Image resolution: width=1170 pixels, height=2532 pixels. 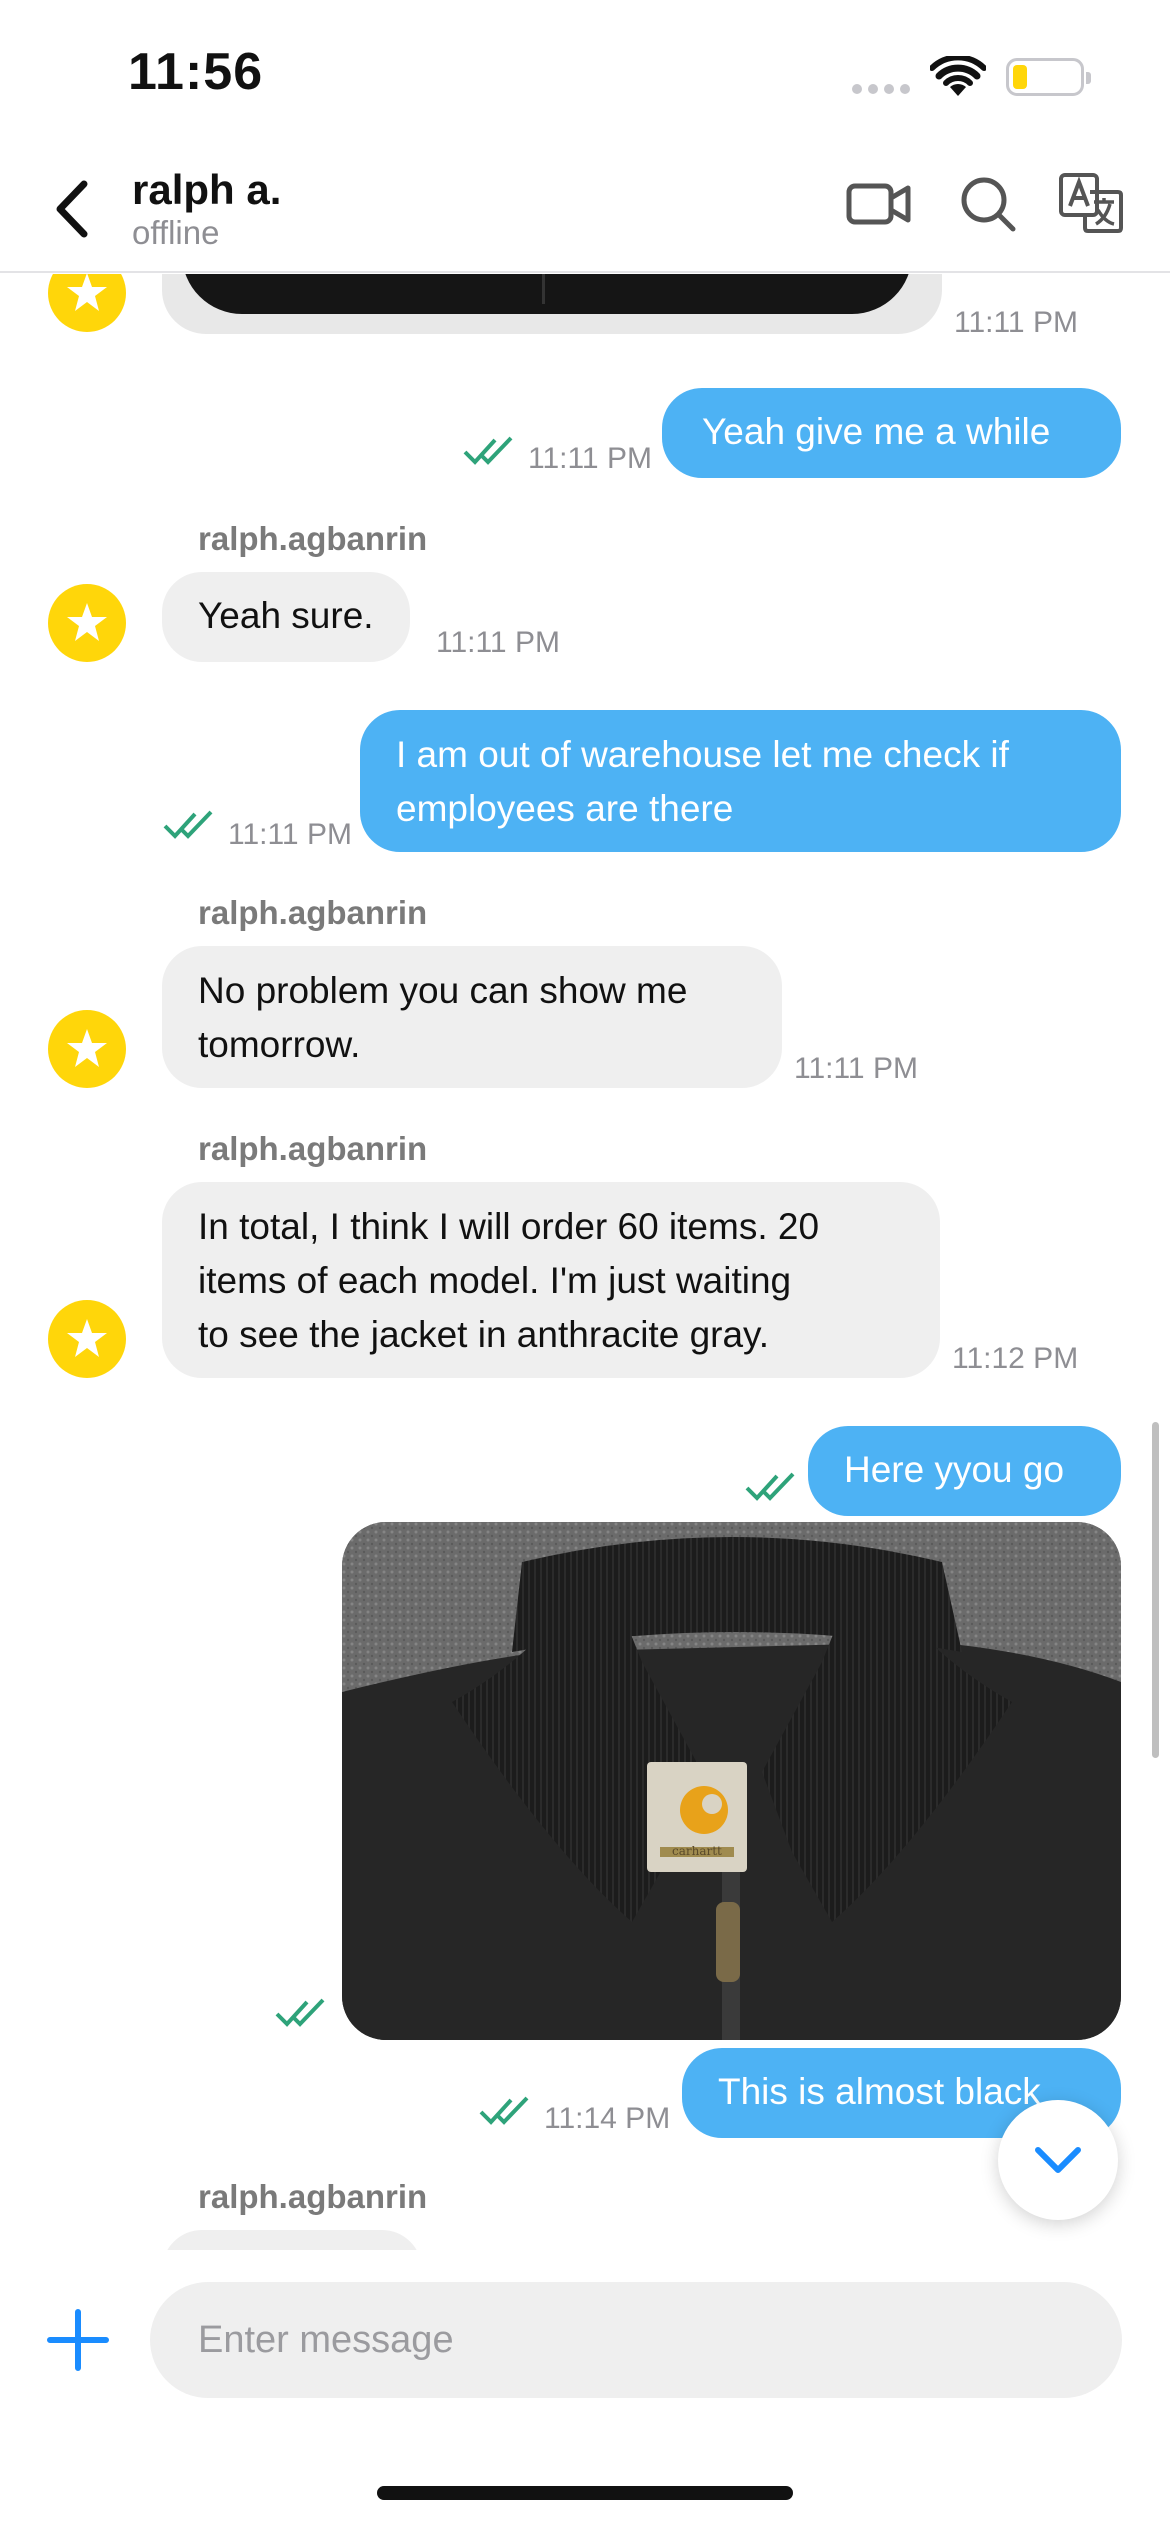 What do you see at coordinates (964, 1471) in the screenshot?
I see `outgoing-message: Here yyou go` at bounding box center [964, 1471].